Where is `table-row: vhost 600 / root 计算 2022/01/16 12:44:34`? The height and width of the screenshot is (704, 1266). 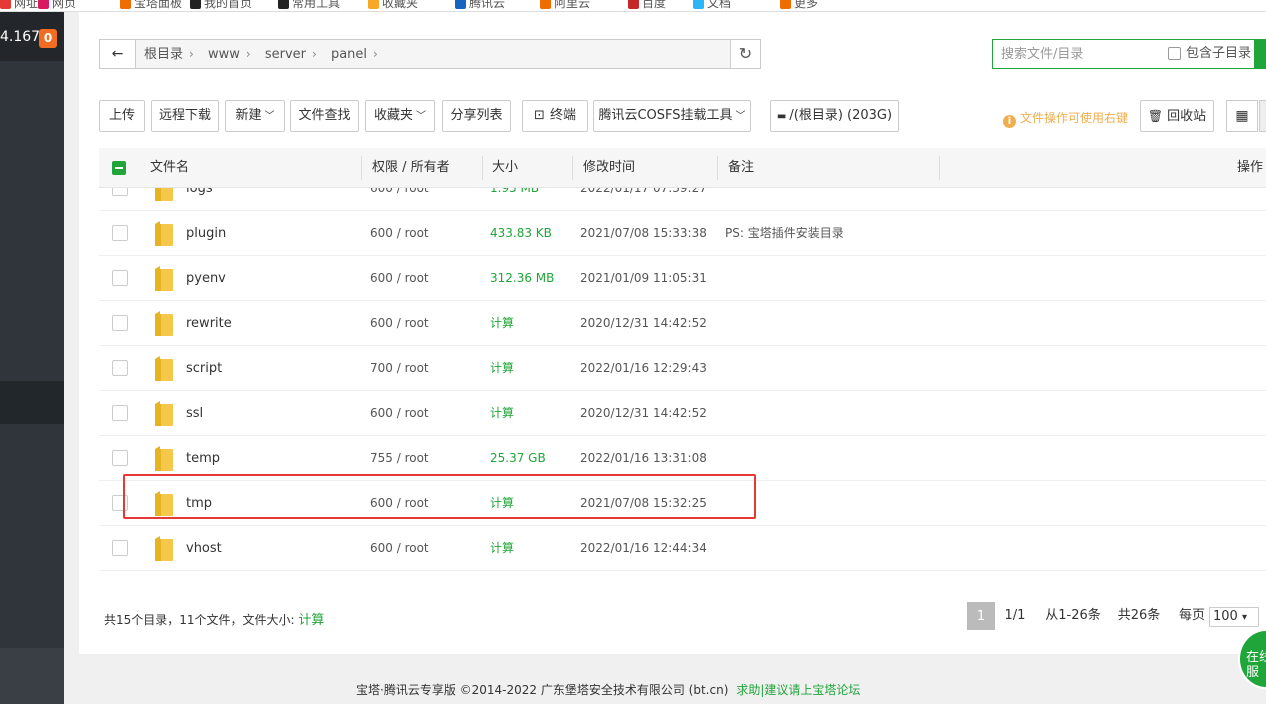
table-row: vhost 600 / root 计算 2022/01/16 12:44:34 is located at coordinates (682, 548).